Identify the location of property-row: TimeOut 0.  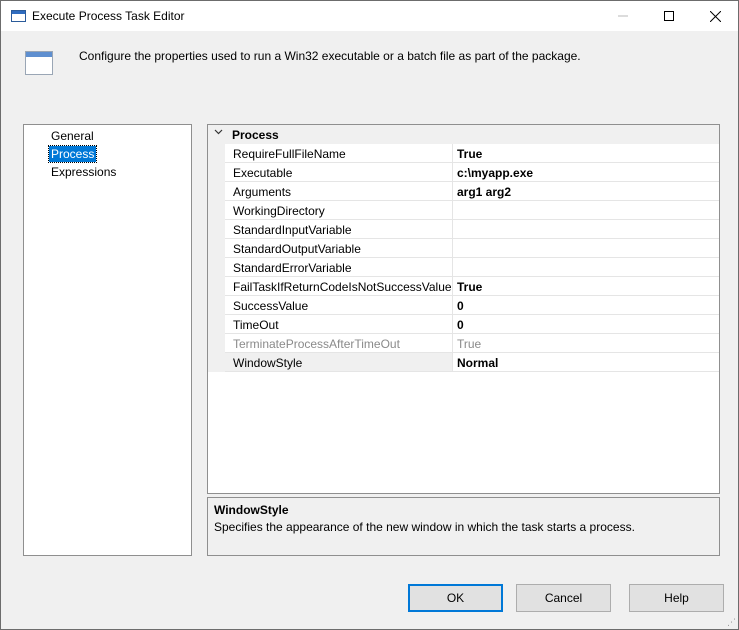
(463, 324).